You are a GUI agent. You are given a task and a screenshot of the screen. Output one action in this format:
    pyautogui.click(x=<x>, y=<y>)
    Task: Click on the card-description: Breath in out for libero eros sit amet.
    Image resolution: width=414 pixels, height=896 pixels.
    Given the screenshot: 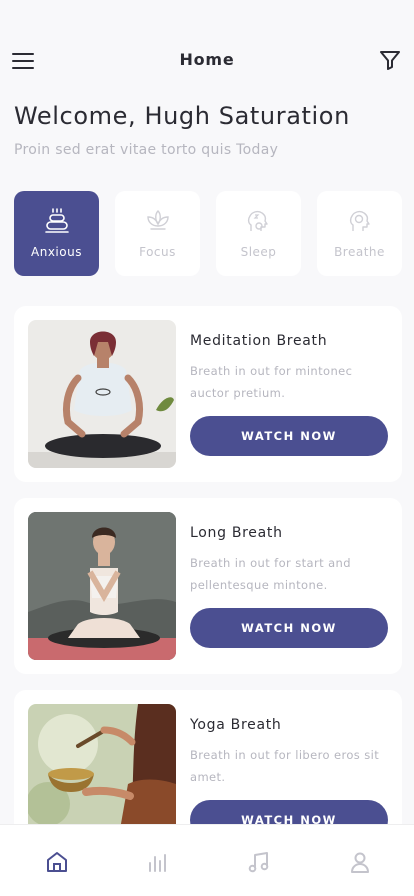 What is the action you would take?
    pyautogui.click(x=285, y=766)
    